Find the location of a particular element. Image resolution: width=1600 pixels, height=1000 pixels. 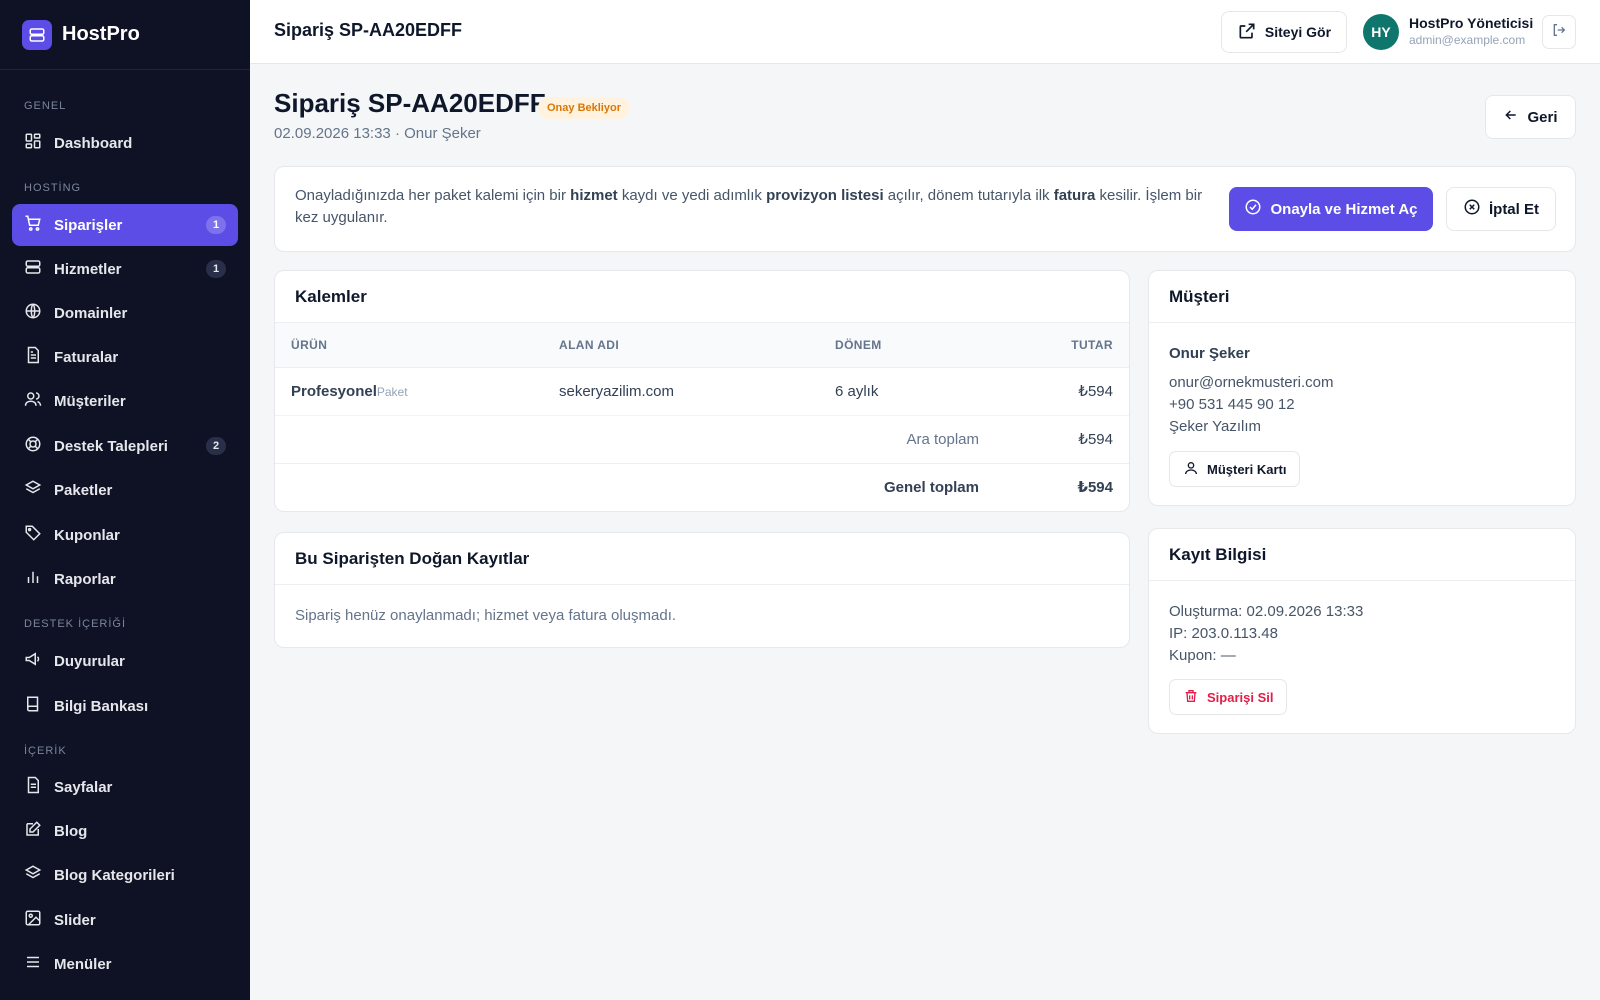

period-cell: 6 aylık is located at coordinates (920, 391).